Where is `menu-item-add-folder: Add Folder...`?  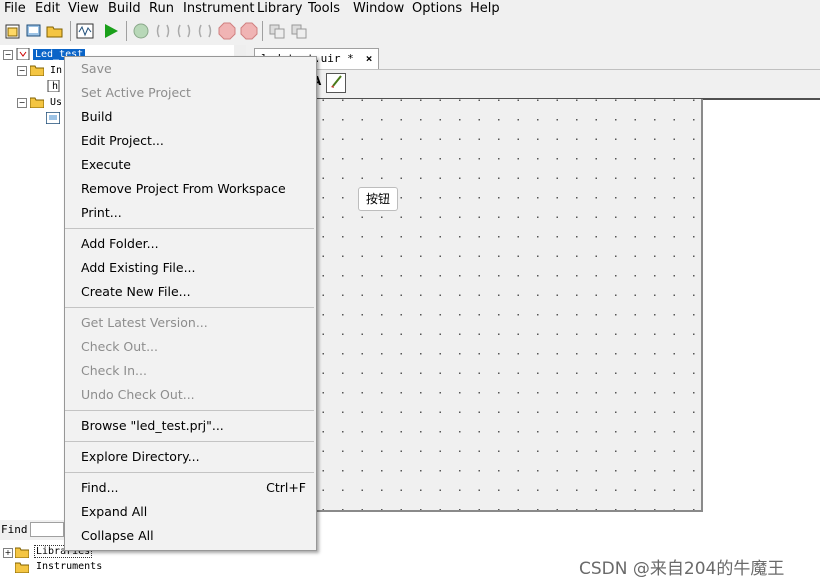
menu-item-add-folder: Add Folder... is located at coordinates (120, 244).